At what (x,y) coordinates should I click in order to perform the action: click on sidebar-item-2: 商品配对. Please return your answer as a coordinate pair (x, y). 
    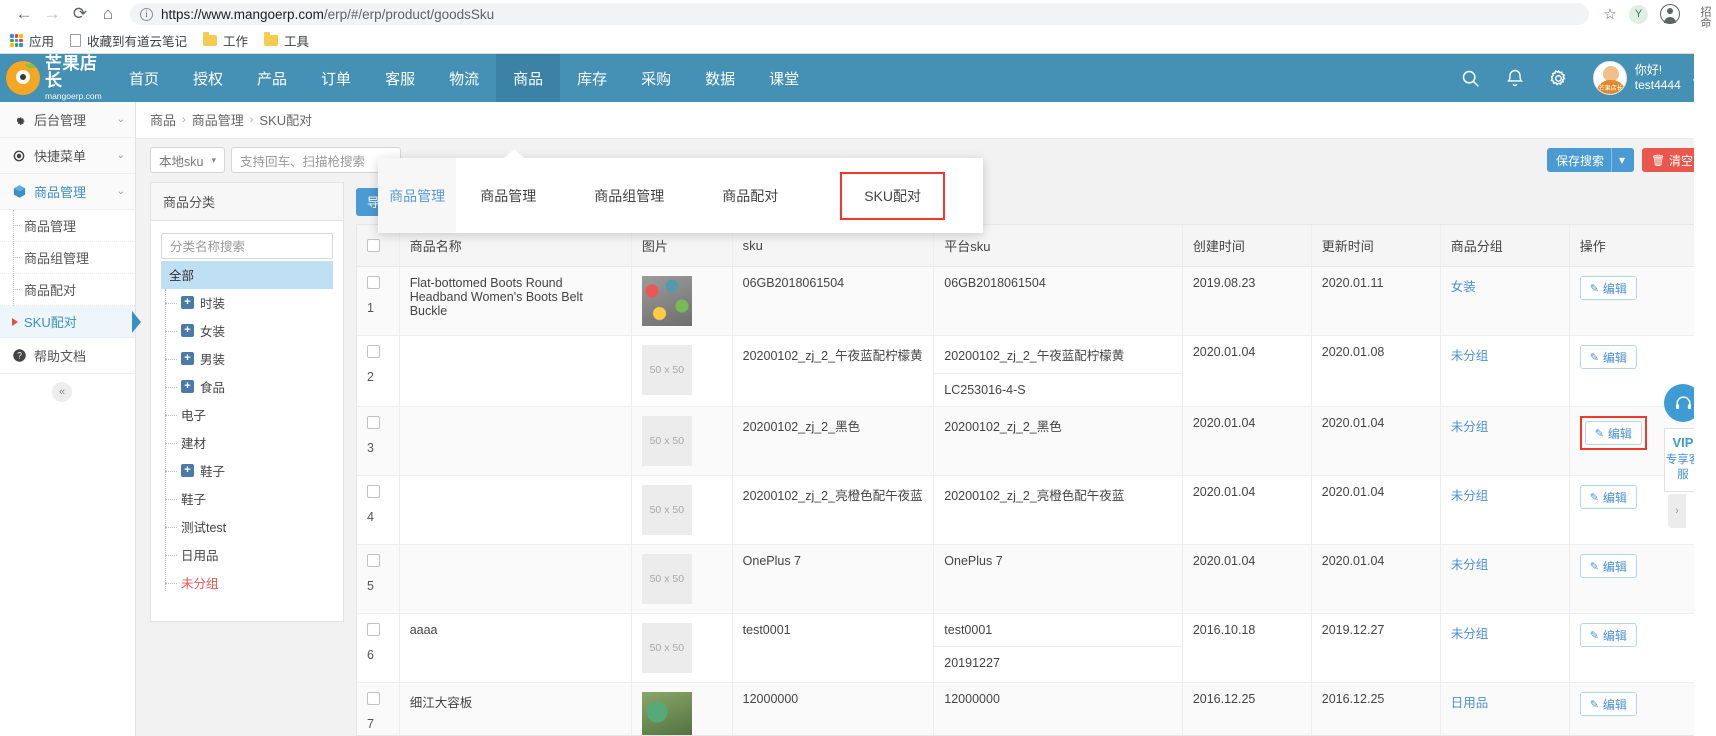
    Looking at the image, I should click on (67, 290).